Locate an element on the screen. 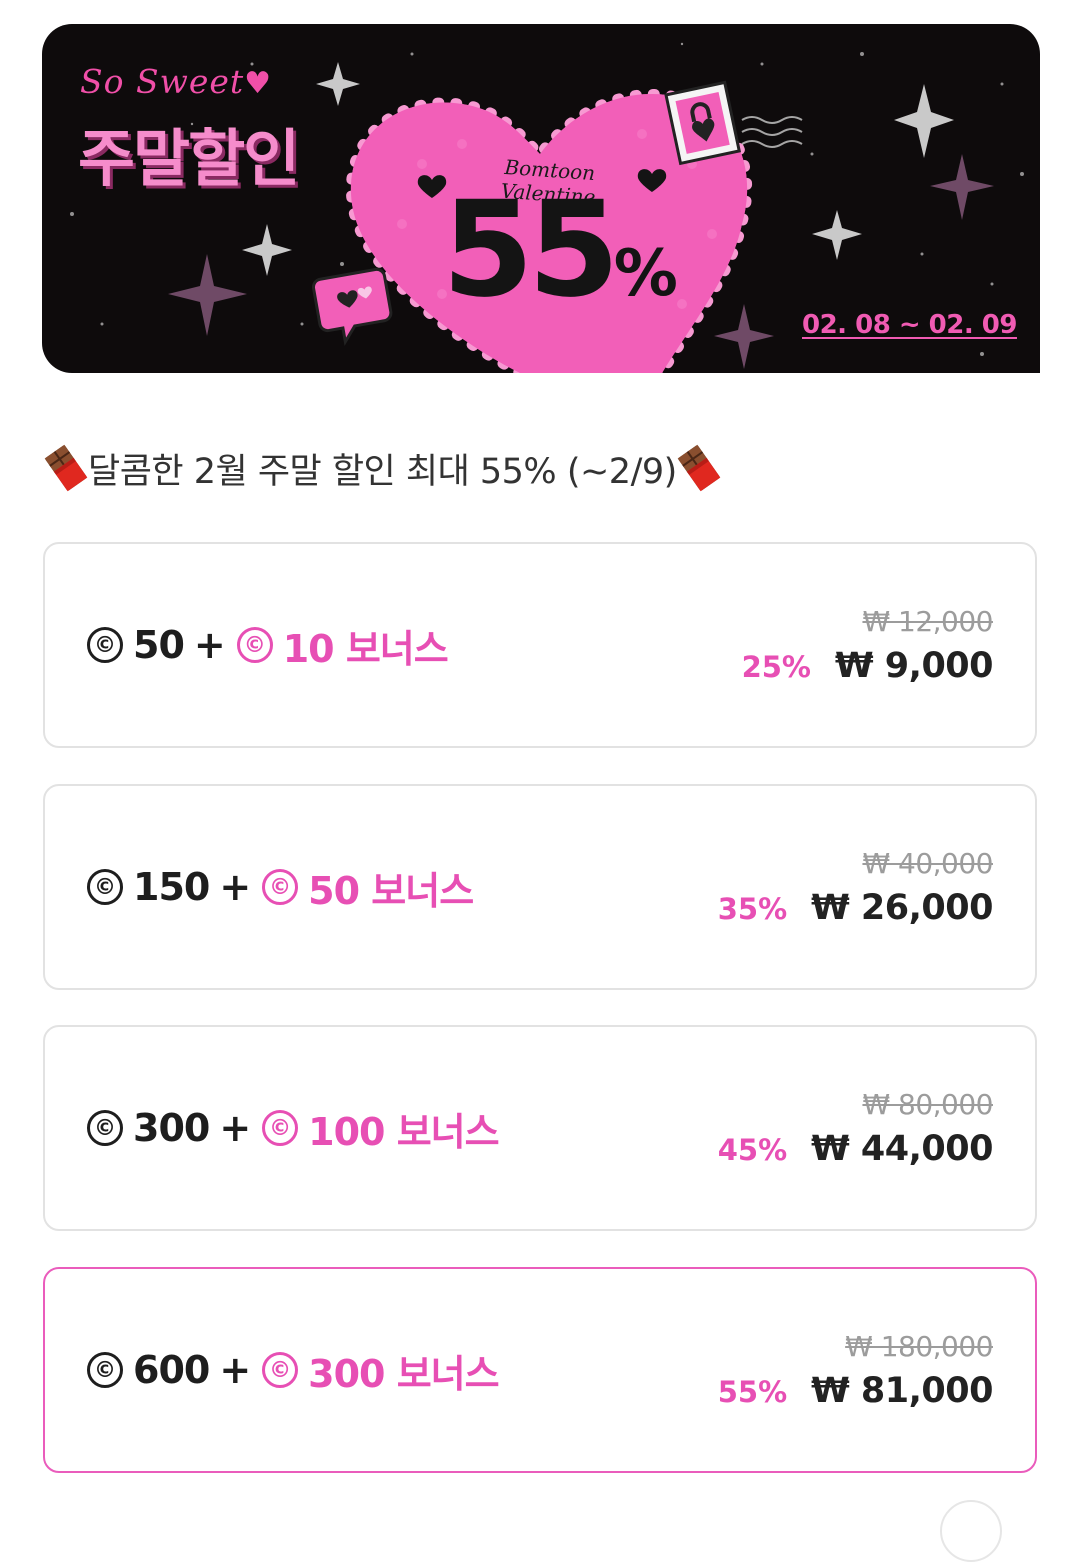  bonus-amount: 50 보너스 is located at coordinates (391, 890).